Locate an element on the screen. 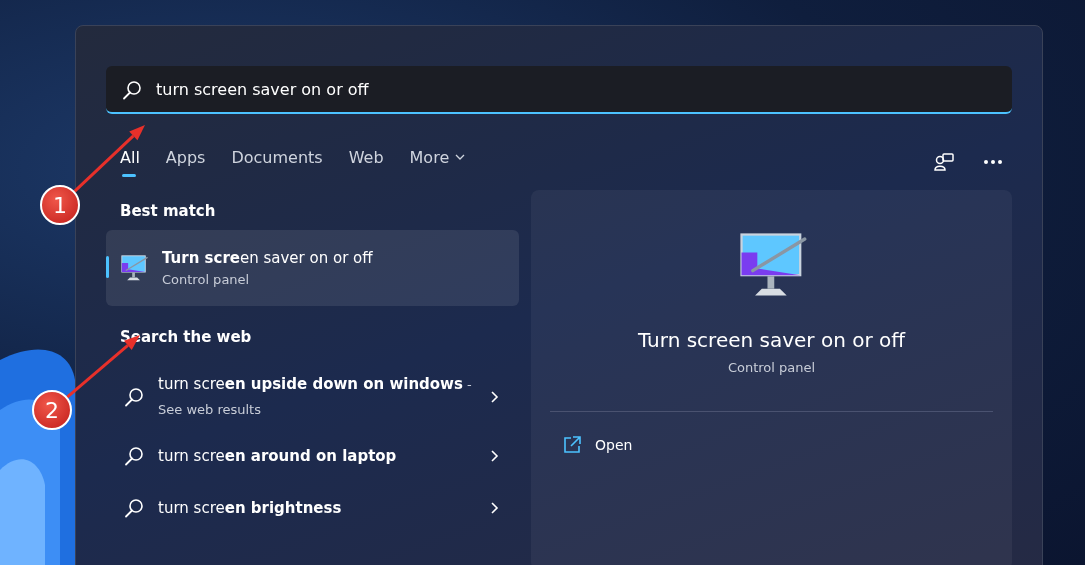 This screenshot has width=1085, height=565. web-result-text: turn screen brightness is located at coordinates (250, 508).